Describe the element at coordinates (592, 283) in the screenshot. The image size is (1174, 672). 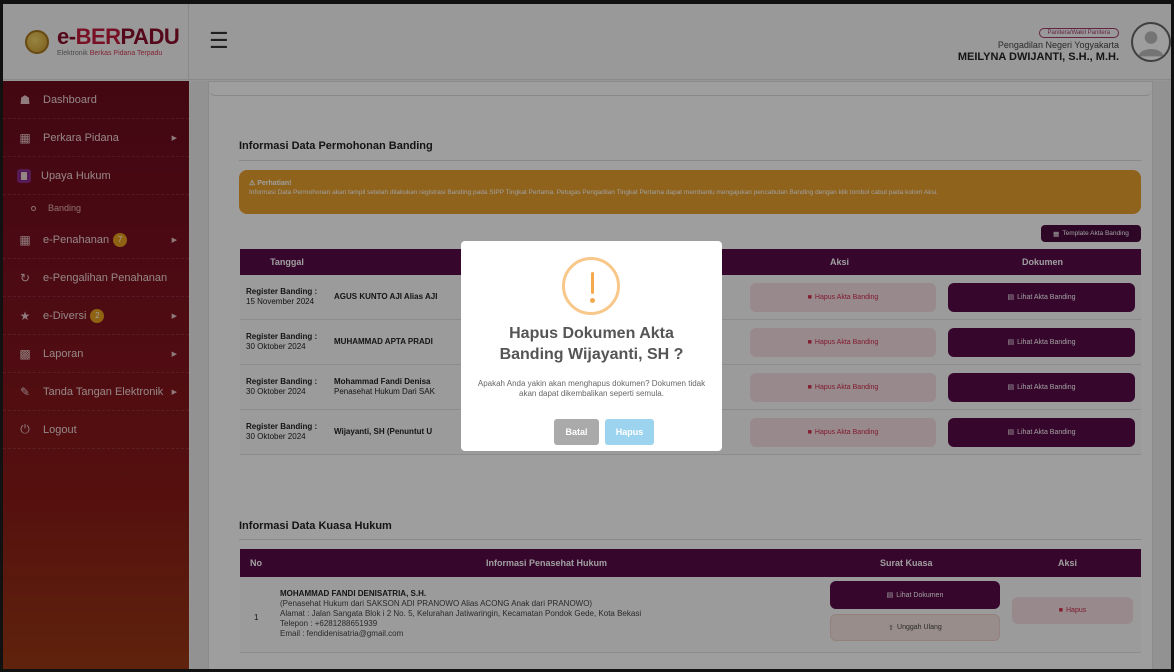
I see `warning-icon-bar` at that location.